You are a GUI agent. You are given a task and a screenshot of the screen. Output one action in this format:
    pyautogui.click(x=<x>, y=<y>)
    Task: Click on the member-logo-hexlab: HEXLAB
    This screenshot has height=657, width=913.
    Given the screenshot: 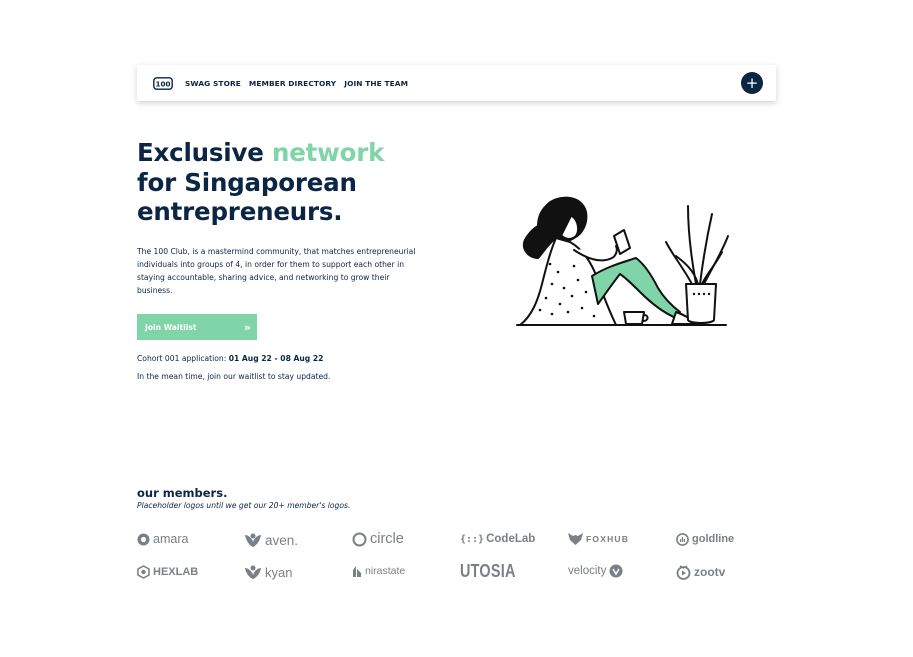 What is the action you would take?
    pyautogui.click(x=167, y=572)
    